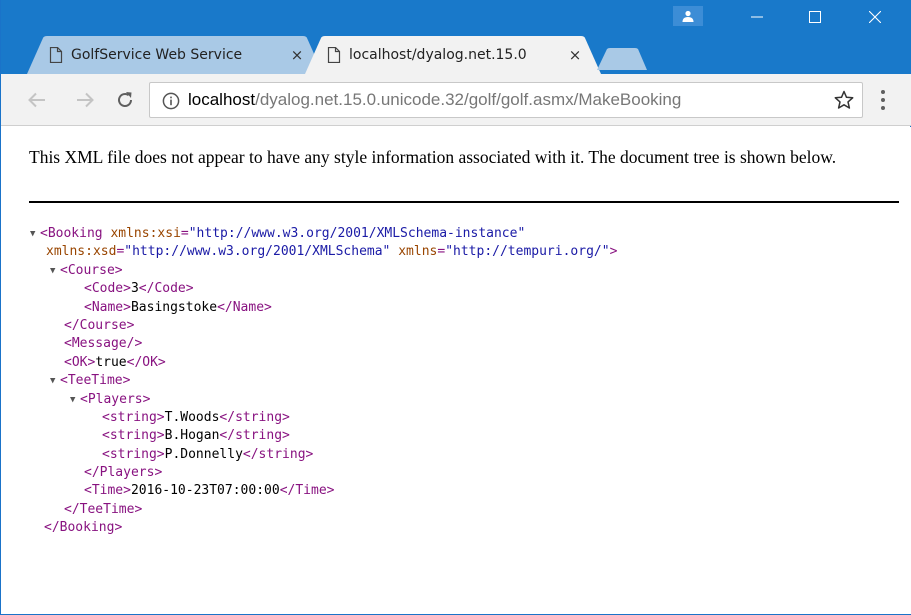  I want to click on xml-line: </Course>, so click(323, 326).